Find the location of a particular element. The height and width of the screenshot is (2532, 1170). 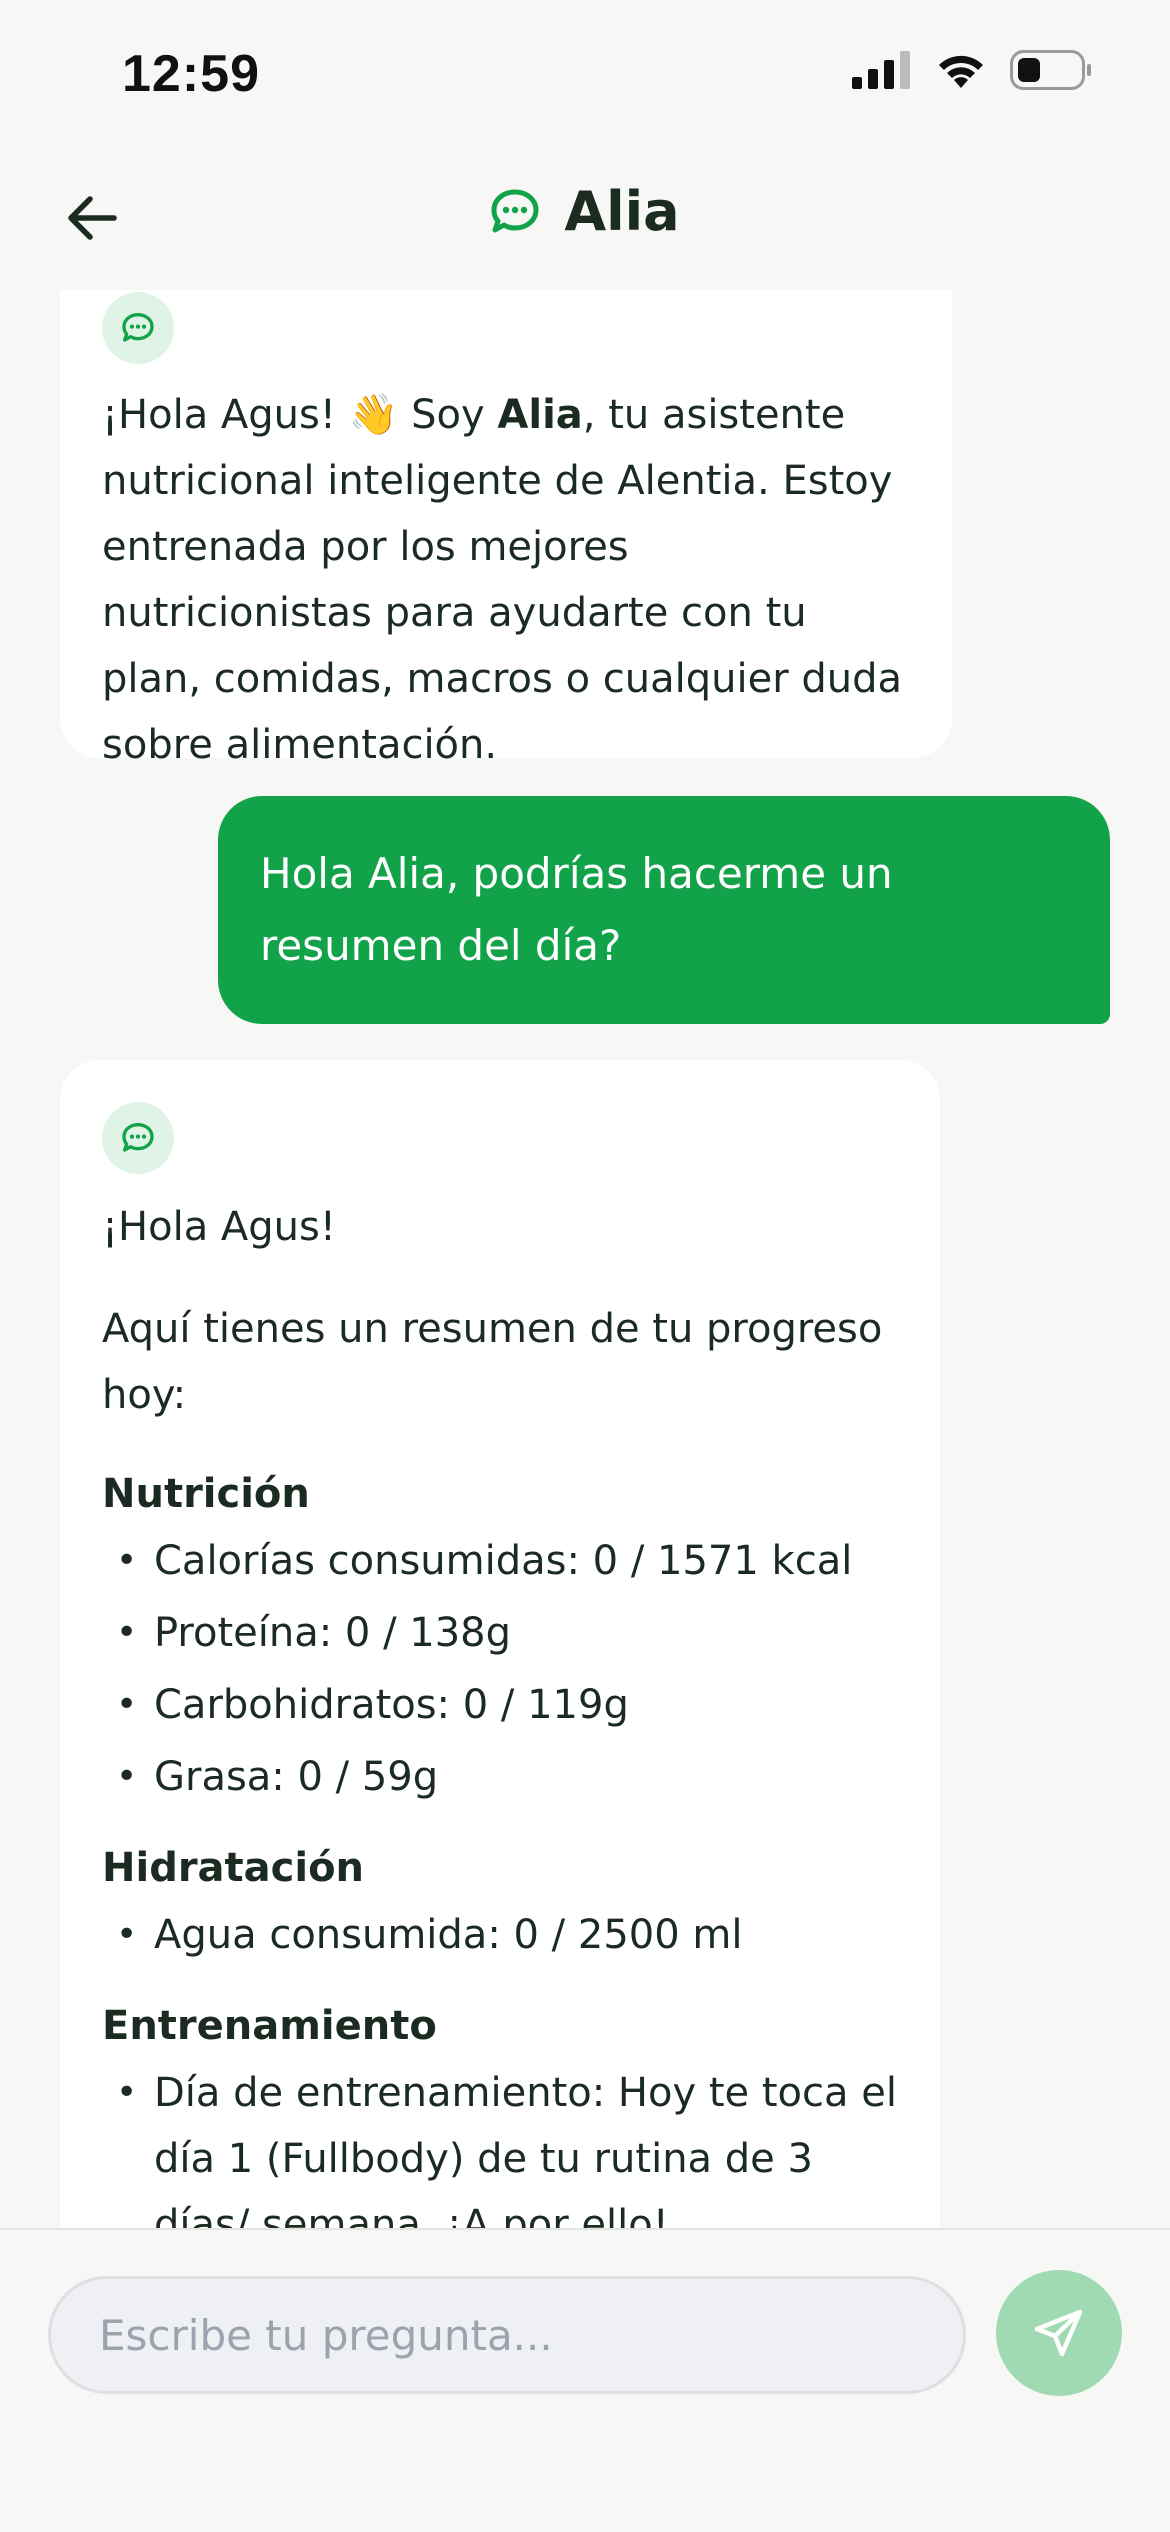

list-item: Agua consumida: 0 / 2500 ml is located at coordinates (500, 1935).